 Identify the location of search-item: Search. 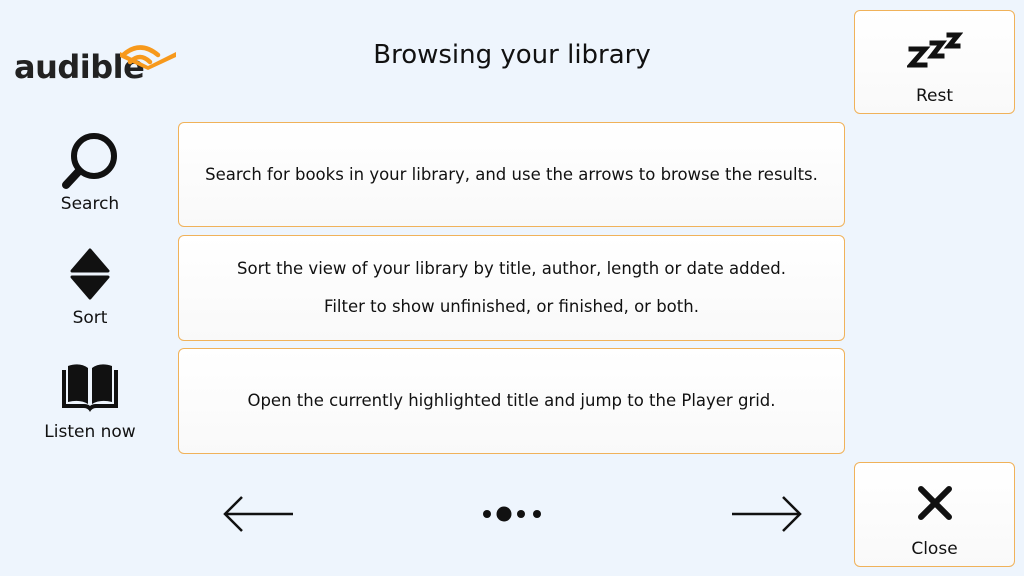
(90, 172).